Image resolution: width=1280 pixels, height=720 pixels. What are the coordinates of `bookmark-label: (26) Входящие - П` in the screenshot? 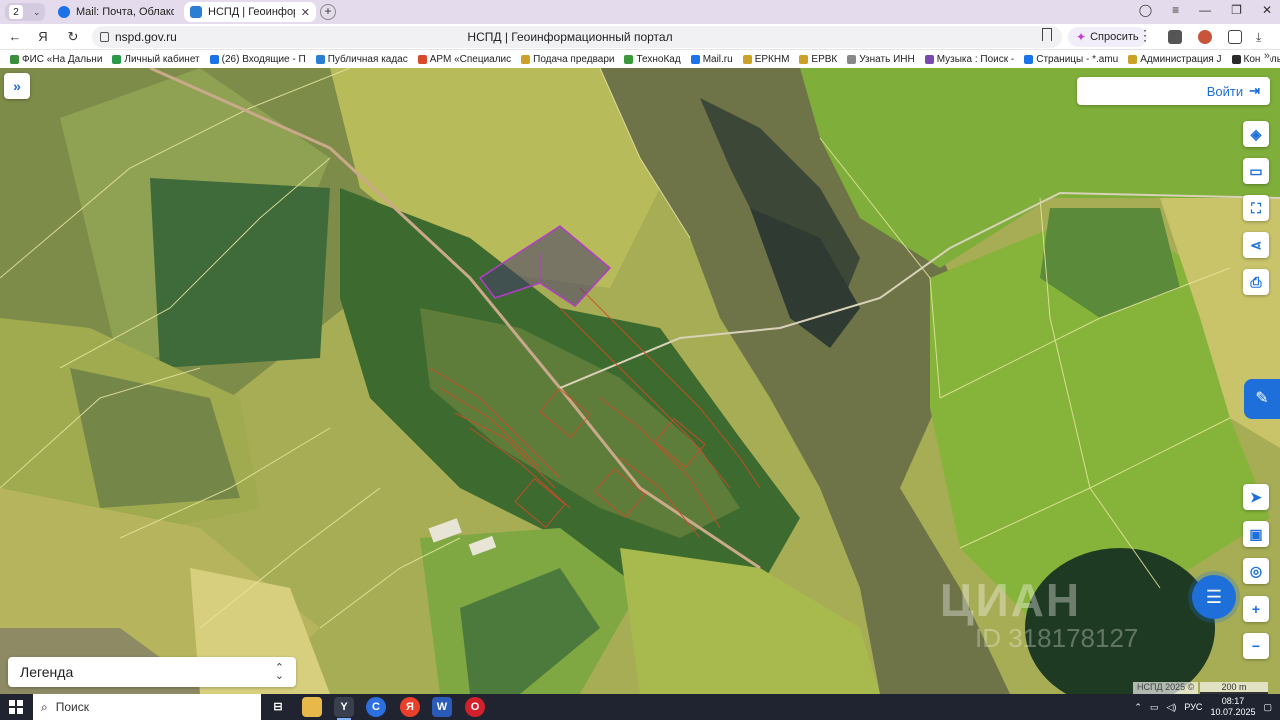 It's located at (263, 59).